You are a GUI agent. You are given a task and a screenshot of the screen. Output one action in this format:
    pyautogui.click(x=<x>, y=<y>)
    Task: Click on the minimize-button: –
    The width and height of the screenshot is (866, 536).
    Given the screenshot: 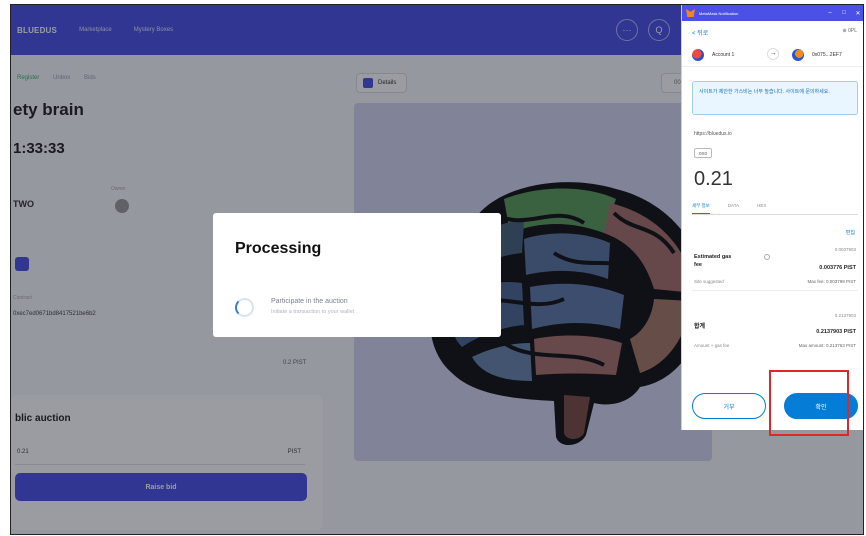 What is the action you would take?
    pyautogui.click(x=830, y=13)
    